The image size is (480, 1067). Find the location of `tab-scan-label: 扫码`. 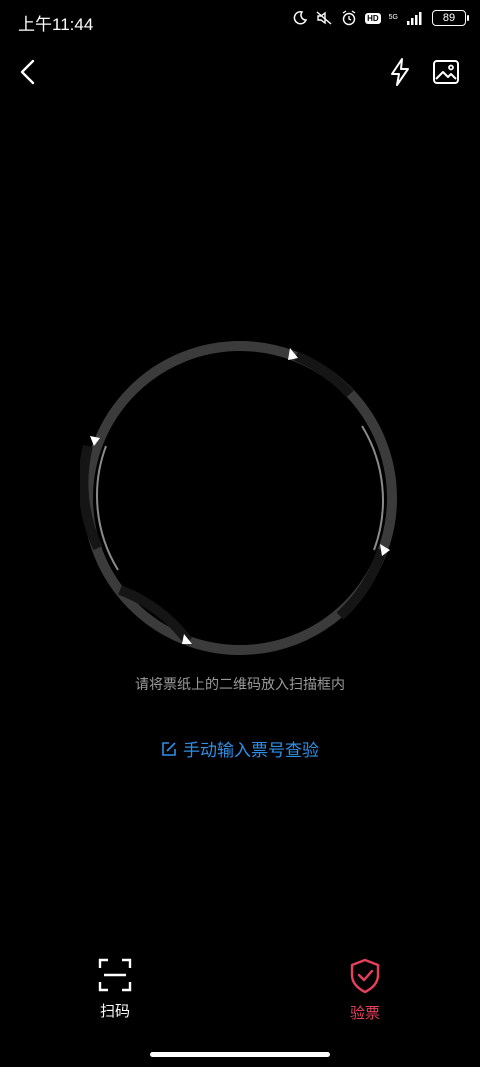

tab-scan-label: 扫码 is located at coordinates (114, 1011).